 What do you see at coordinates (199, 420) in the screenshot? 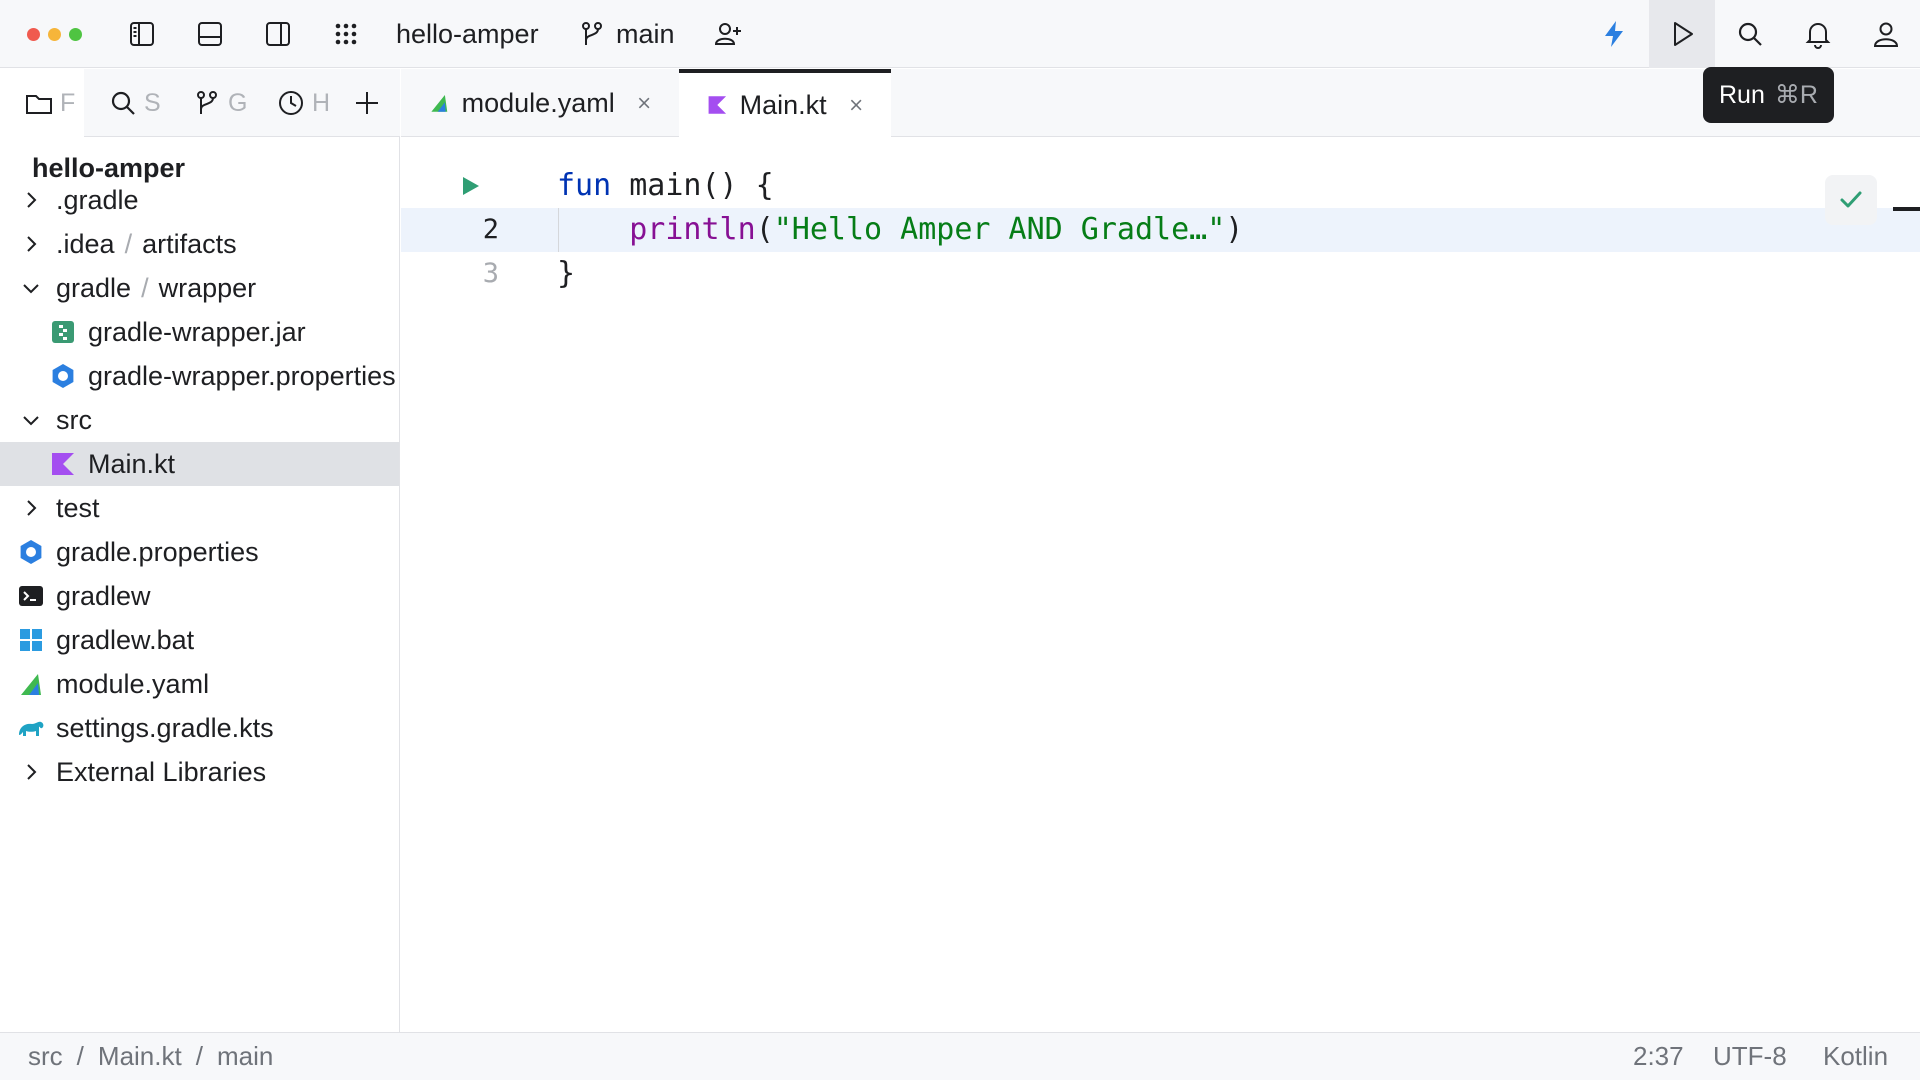
I see `tree-item-src: src` at bounding box center [199, 420].